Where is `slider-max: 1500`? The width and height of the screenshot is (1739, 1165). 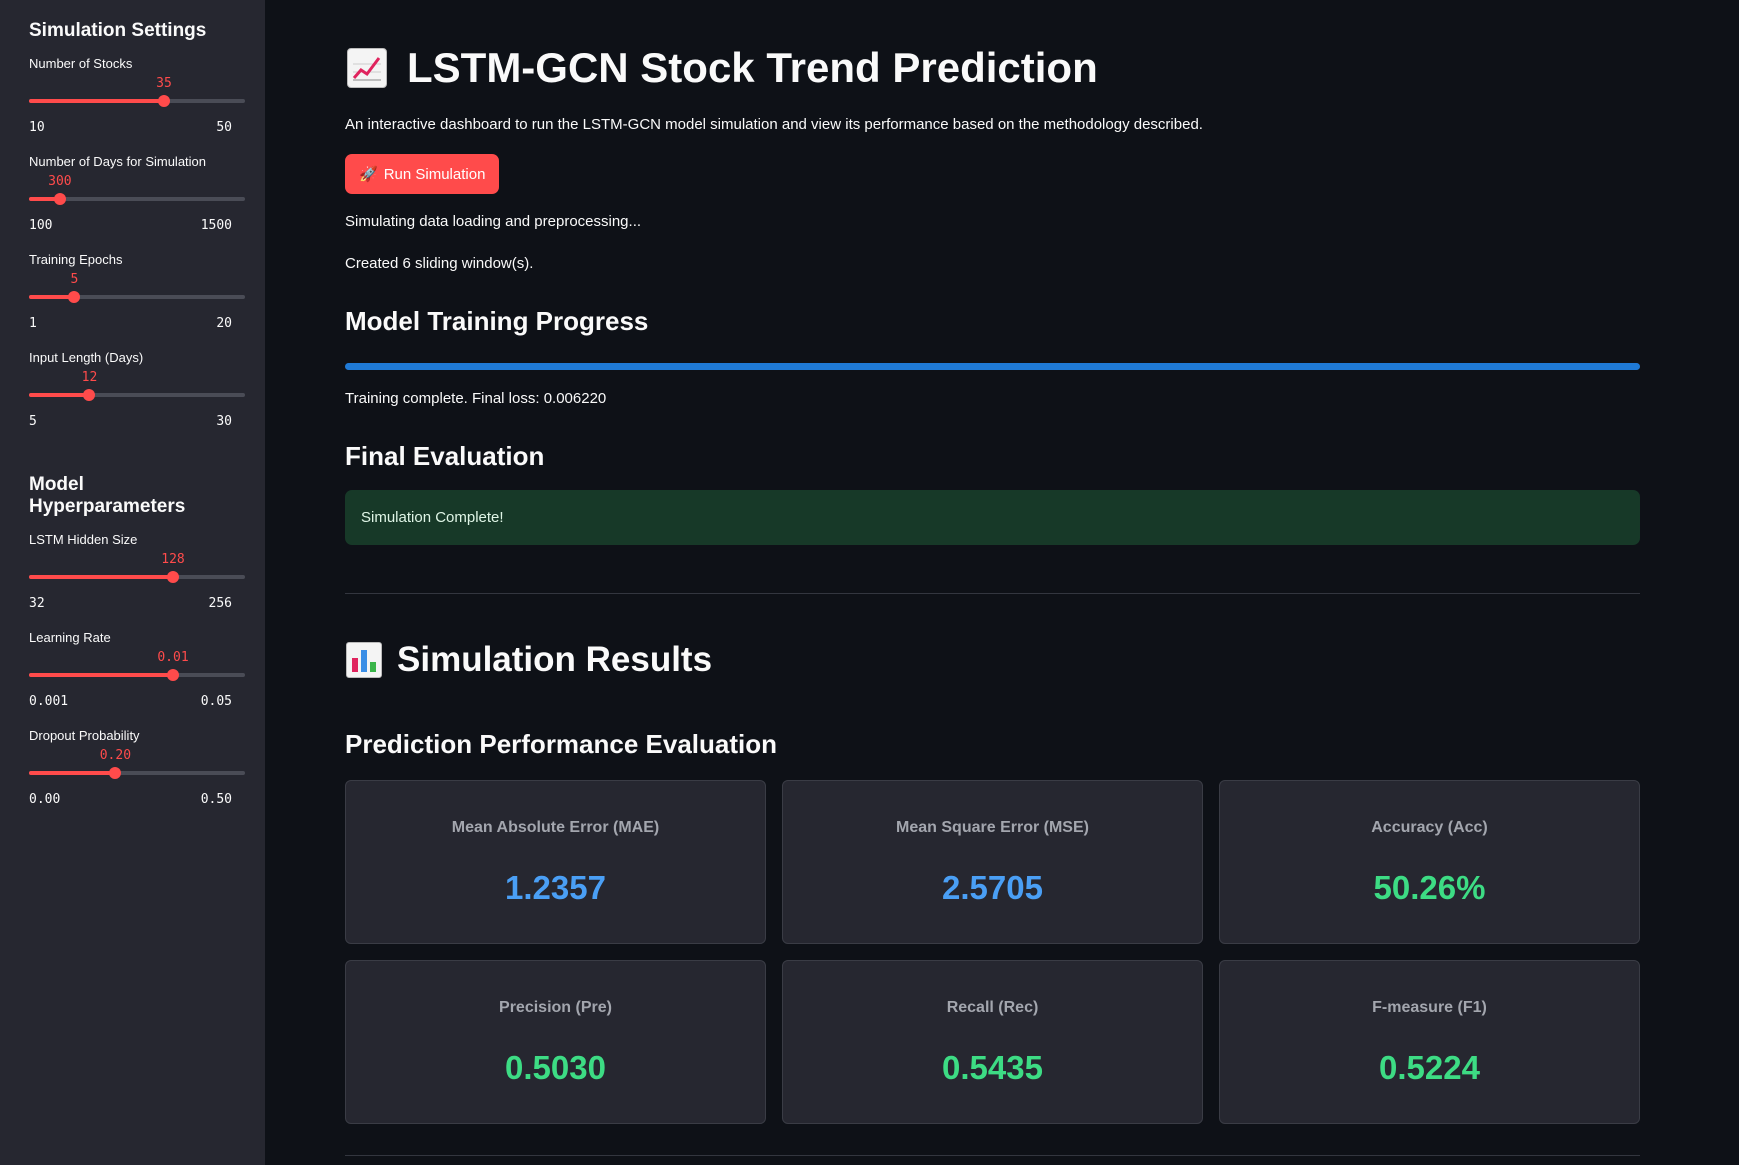
slider-max: 1500 is located at coordinates (216, 225).